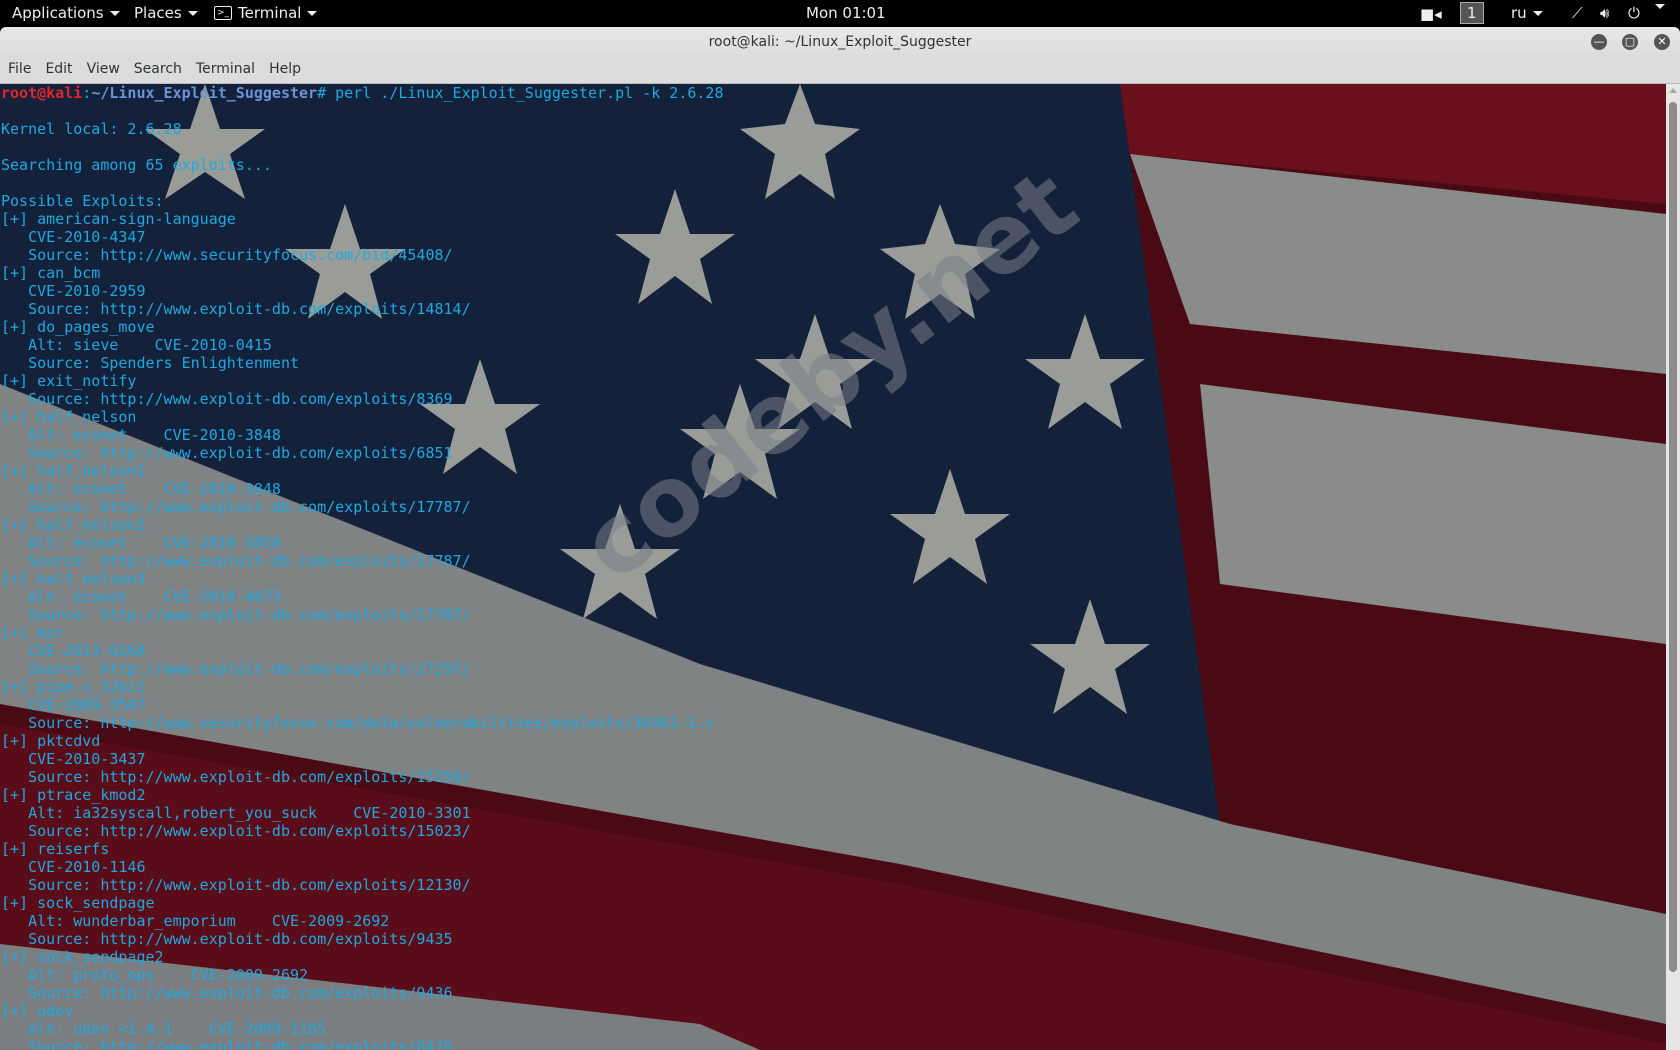 The height and width of the screenshot is (1050, 1680). What do you see at coordinates (162, 70) in the screenshot?
I see `menu-search: Search` at bounding box center [162, 70].